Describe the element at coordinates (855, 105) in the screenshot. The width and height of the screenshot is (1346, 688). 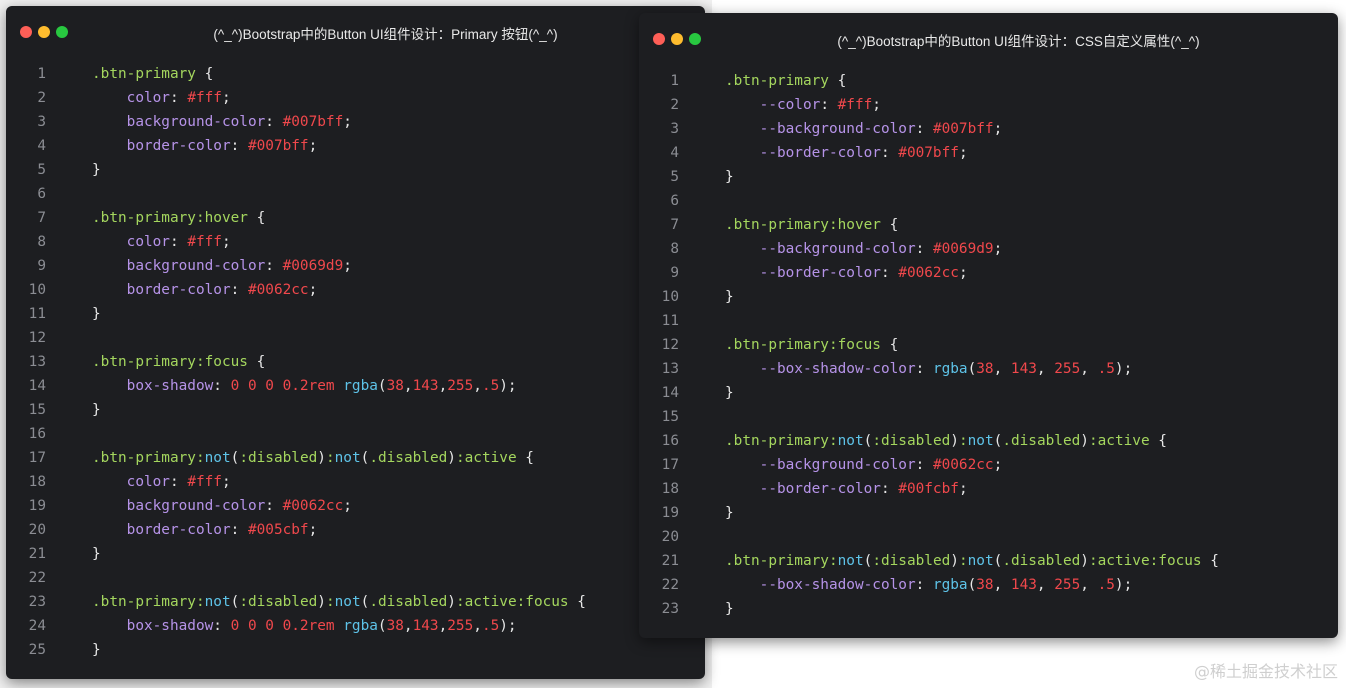
I see `code-token: #fff` at that location.